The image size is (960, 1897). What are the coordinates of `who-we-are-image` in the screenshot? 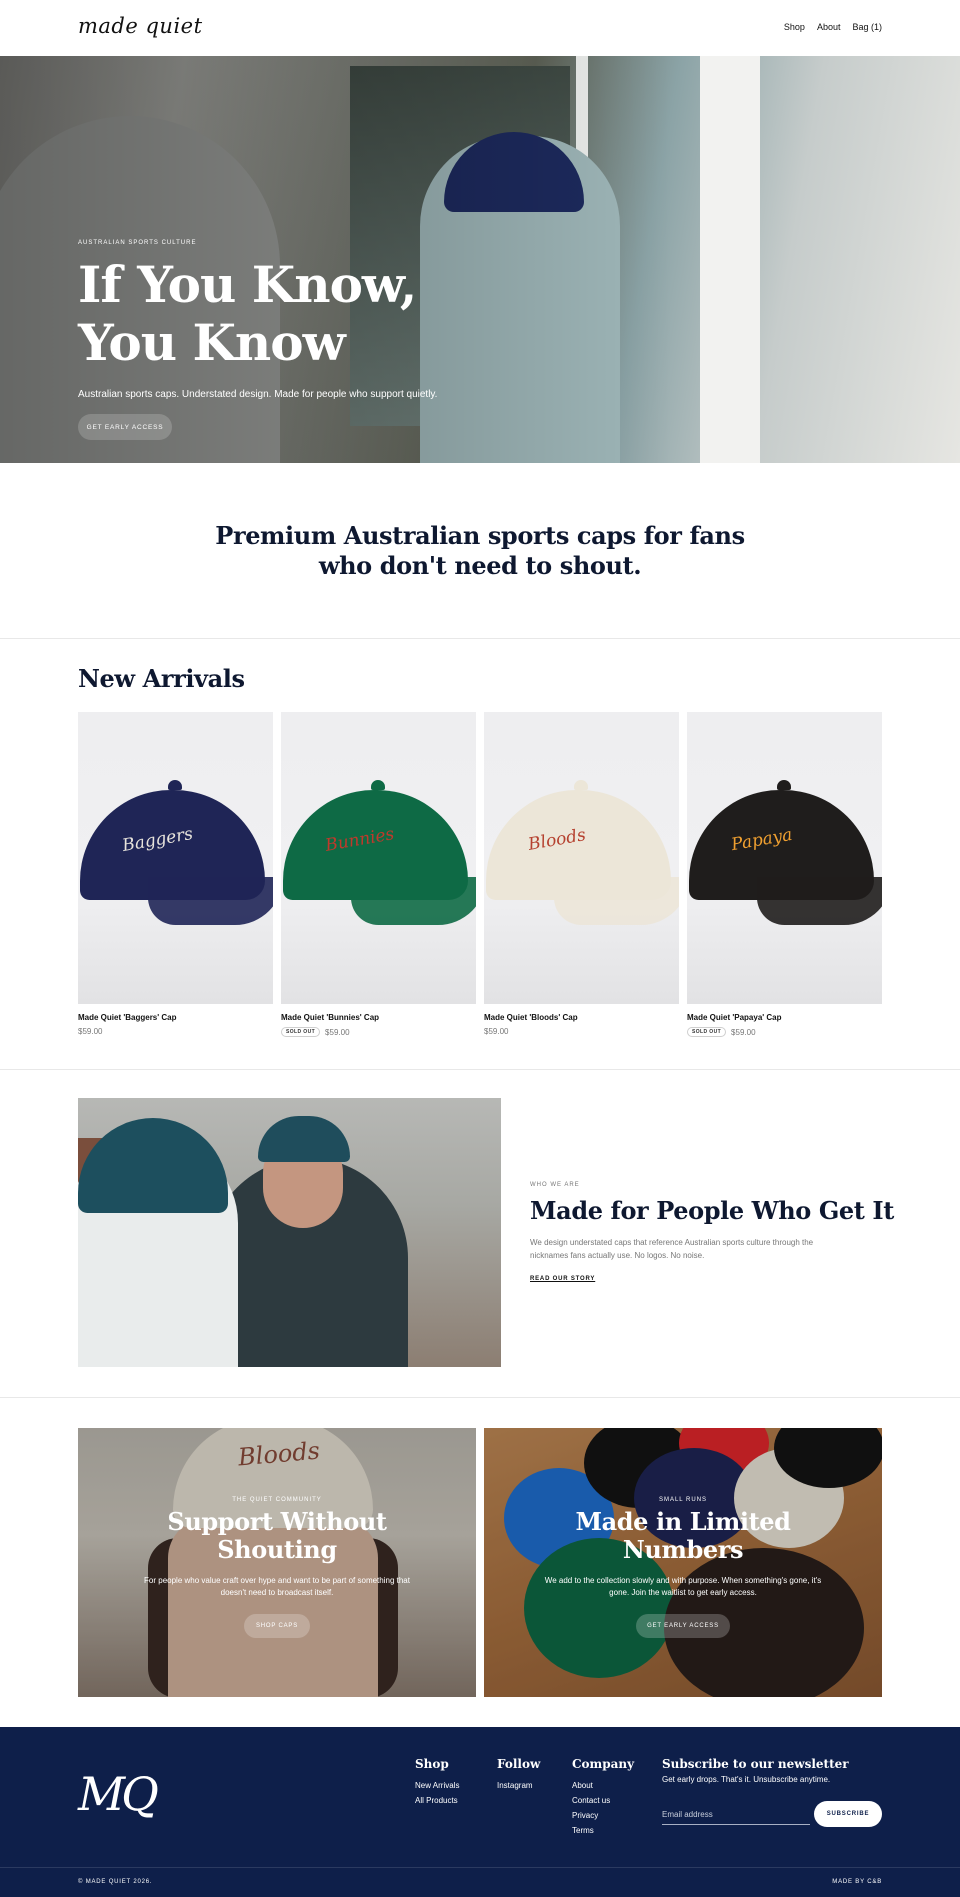 It's located at (289, 1232).